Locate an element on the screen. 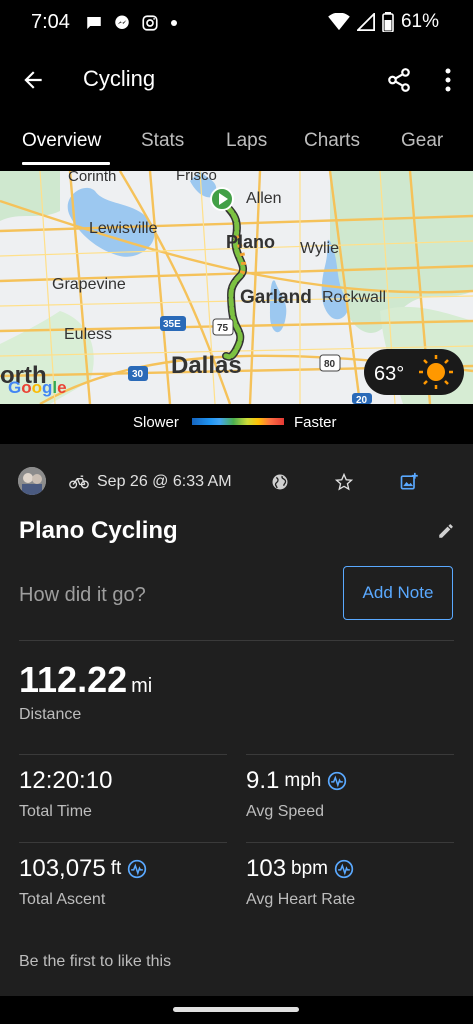 This screenshot has width=473, height=1024. activity-meta-row: Sep 26 @ 6:33 AM is located at coordinates (236, 476).